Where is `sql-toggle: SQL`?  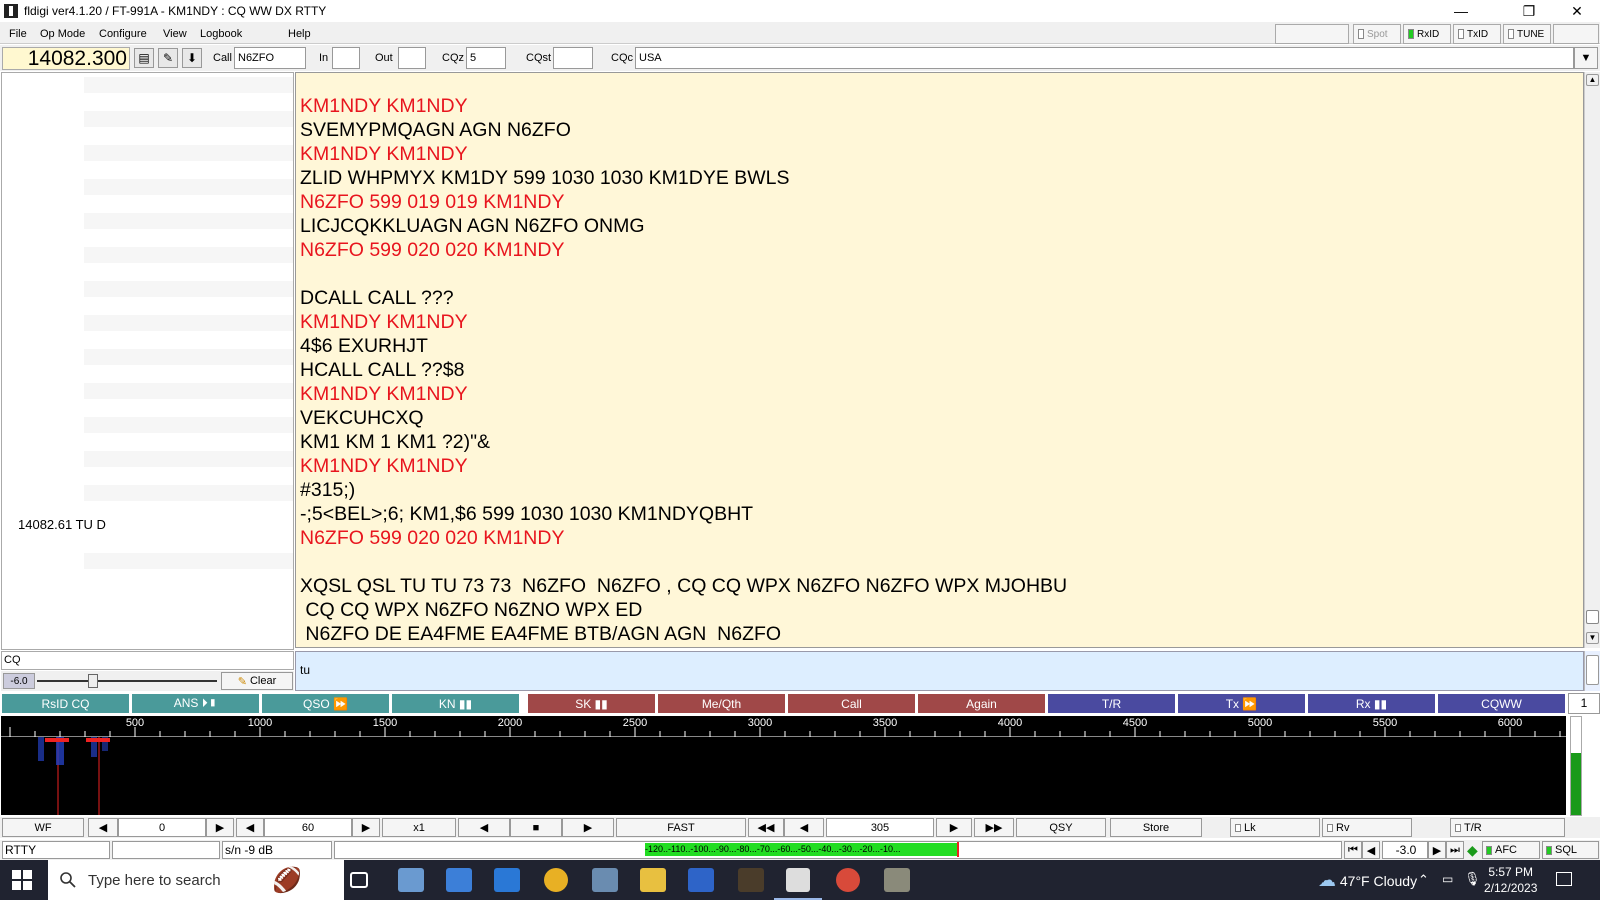
sql-toggle: SQL is located at coordinates (1570, 850).